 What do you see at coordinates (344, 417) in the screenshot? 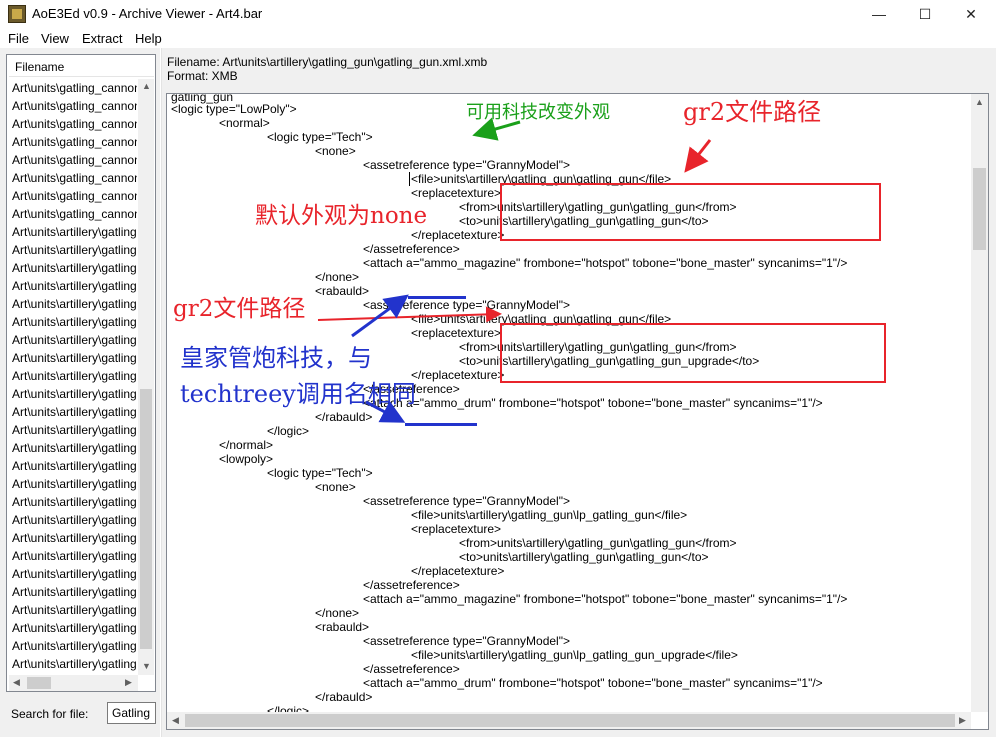
I see `xml-line: </rabauld>` at bounding box center [344, 417].